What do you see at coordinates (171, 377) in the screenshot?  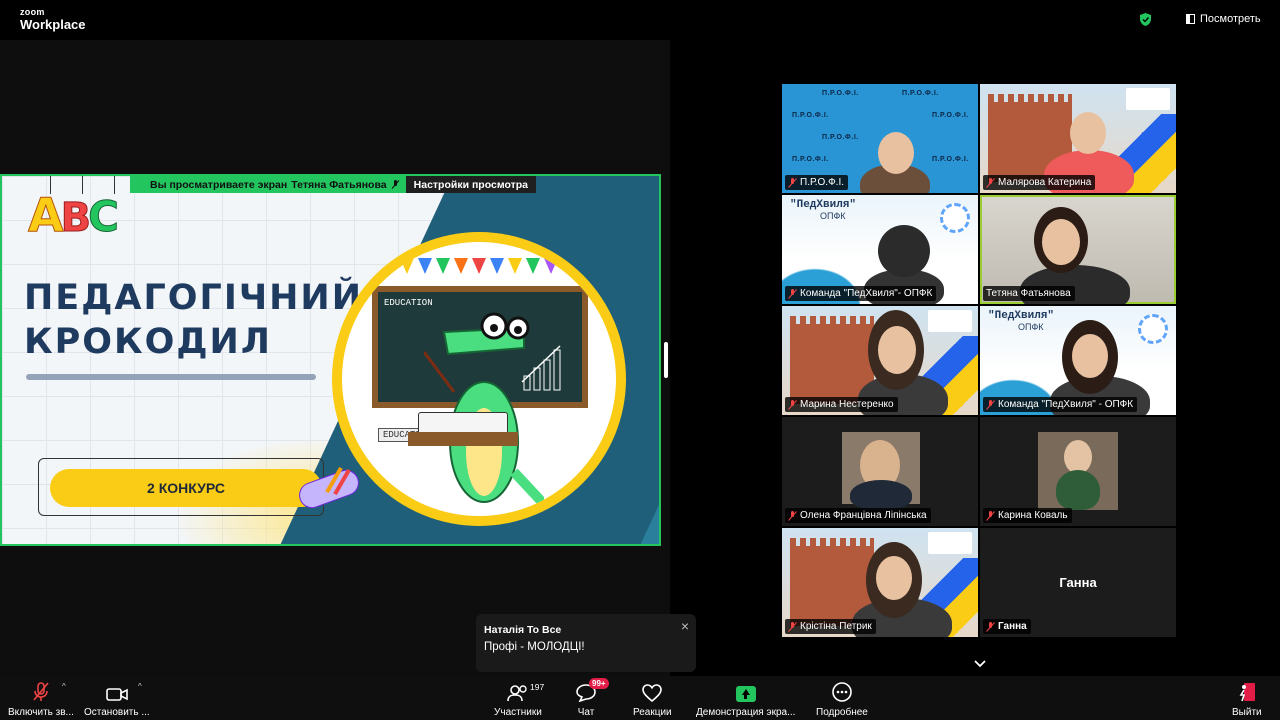 I see `slide-title-underline` at bounding box center [171, 377].